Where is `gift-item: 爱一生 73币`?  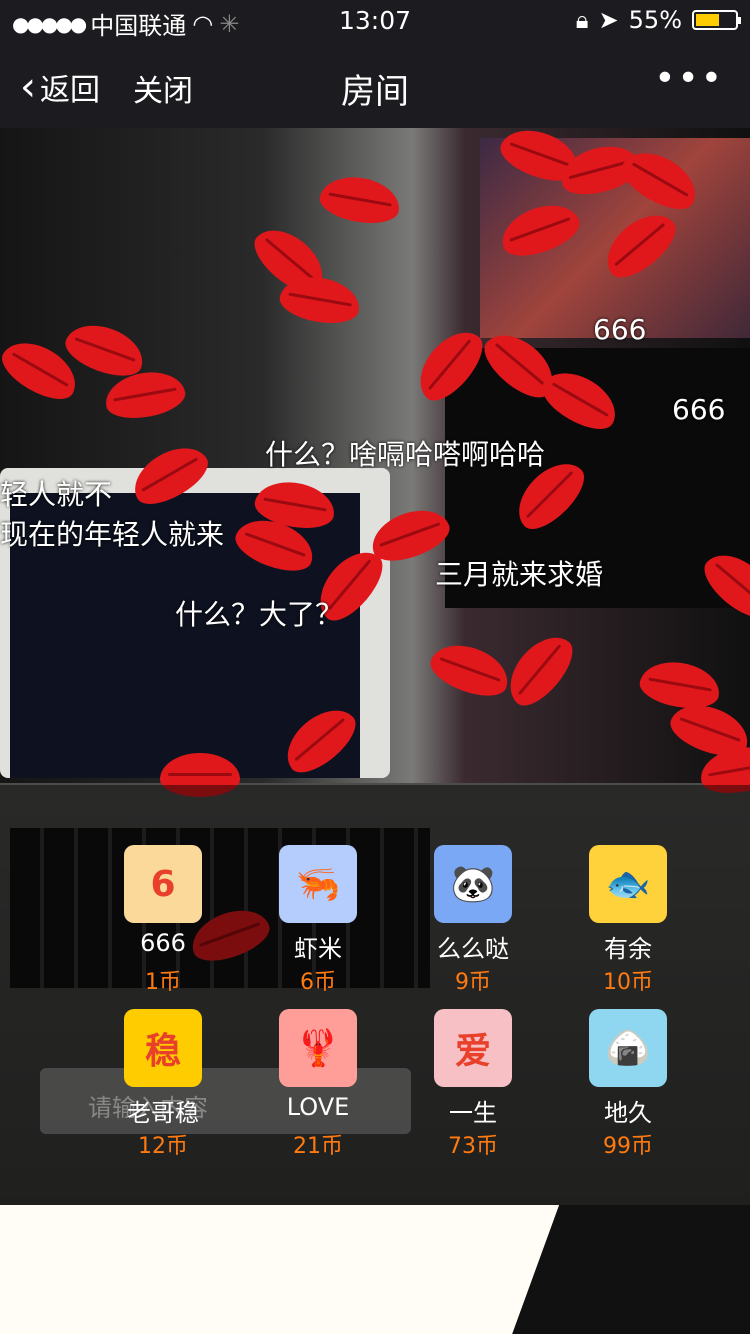 gift-item: 爱一生 73币 is located at coordinates (473, 1084).